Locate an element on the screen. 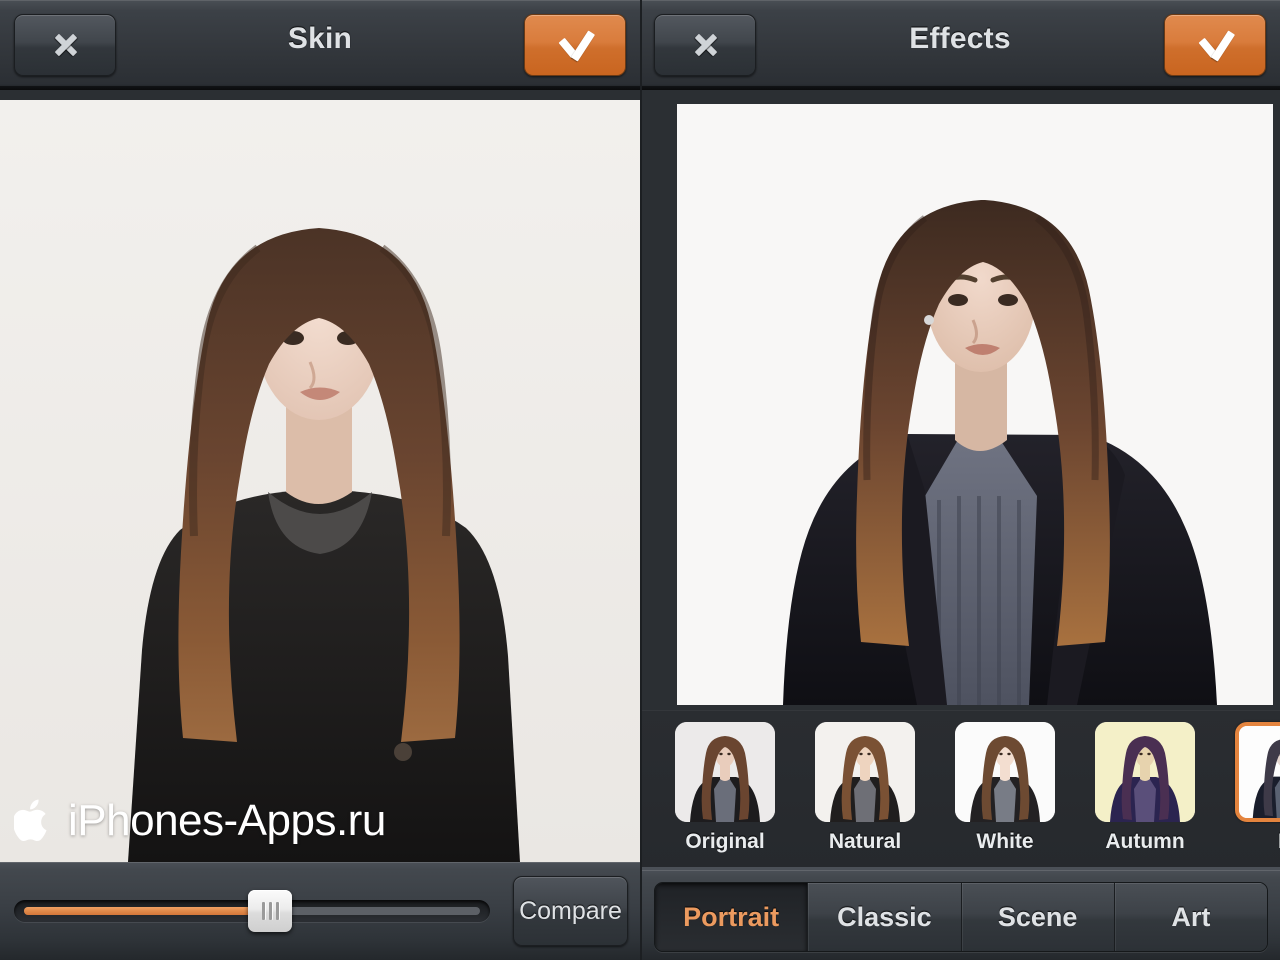 This screenshot has width=1280, height=960. tab-portrait: Portrait is located at coordinates (732, 917).